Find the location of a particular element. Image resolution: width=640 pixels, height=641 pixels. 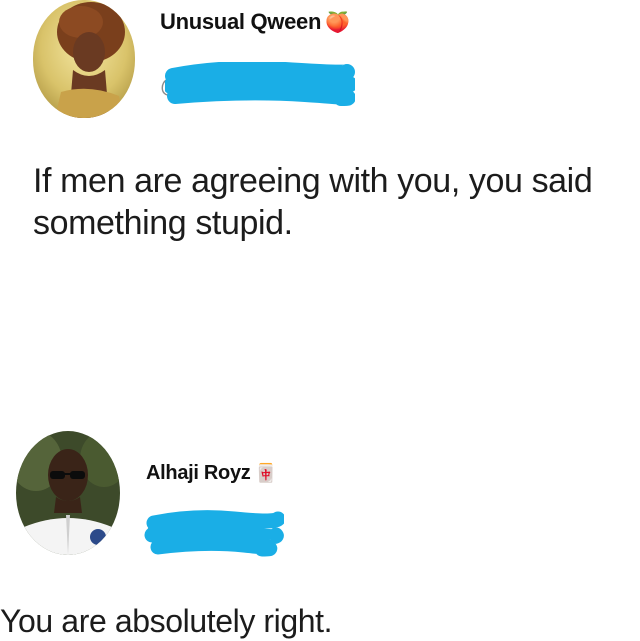

mahjong-emoji-icon: 🀄 is located at coordinates (265, 473).